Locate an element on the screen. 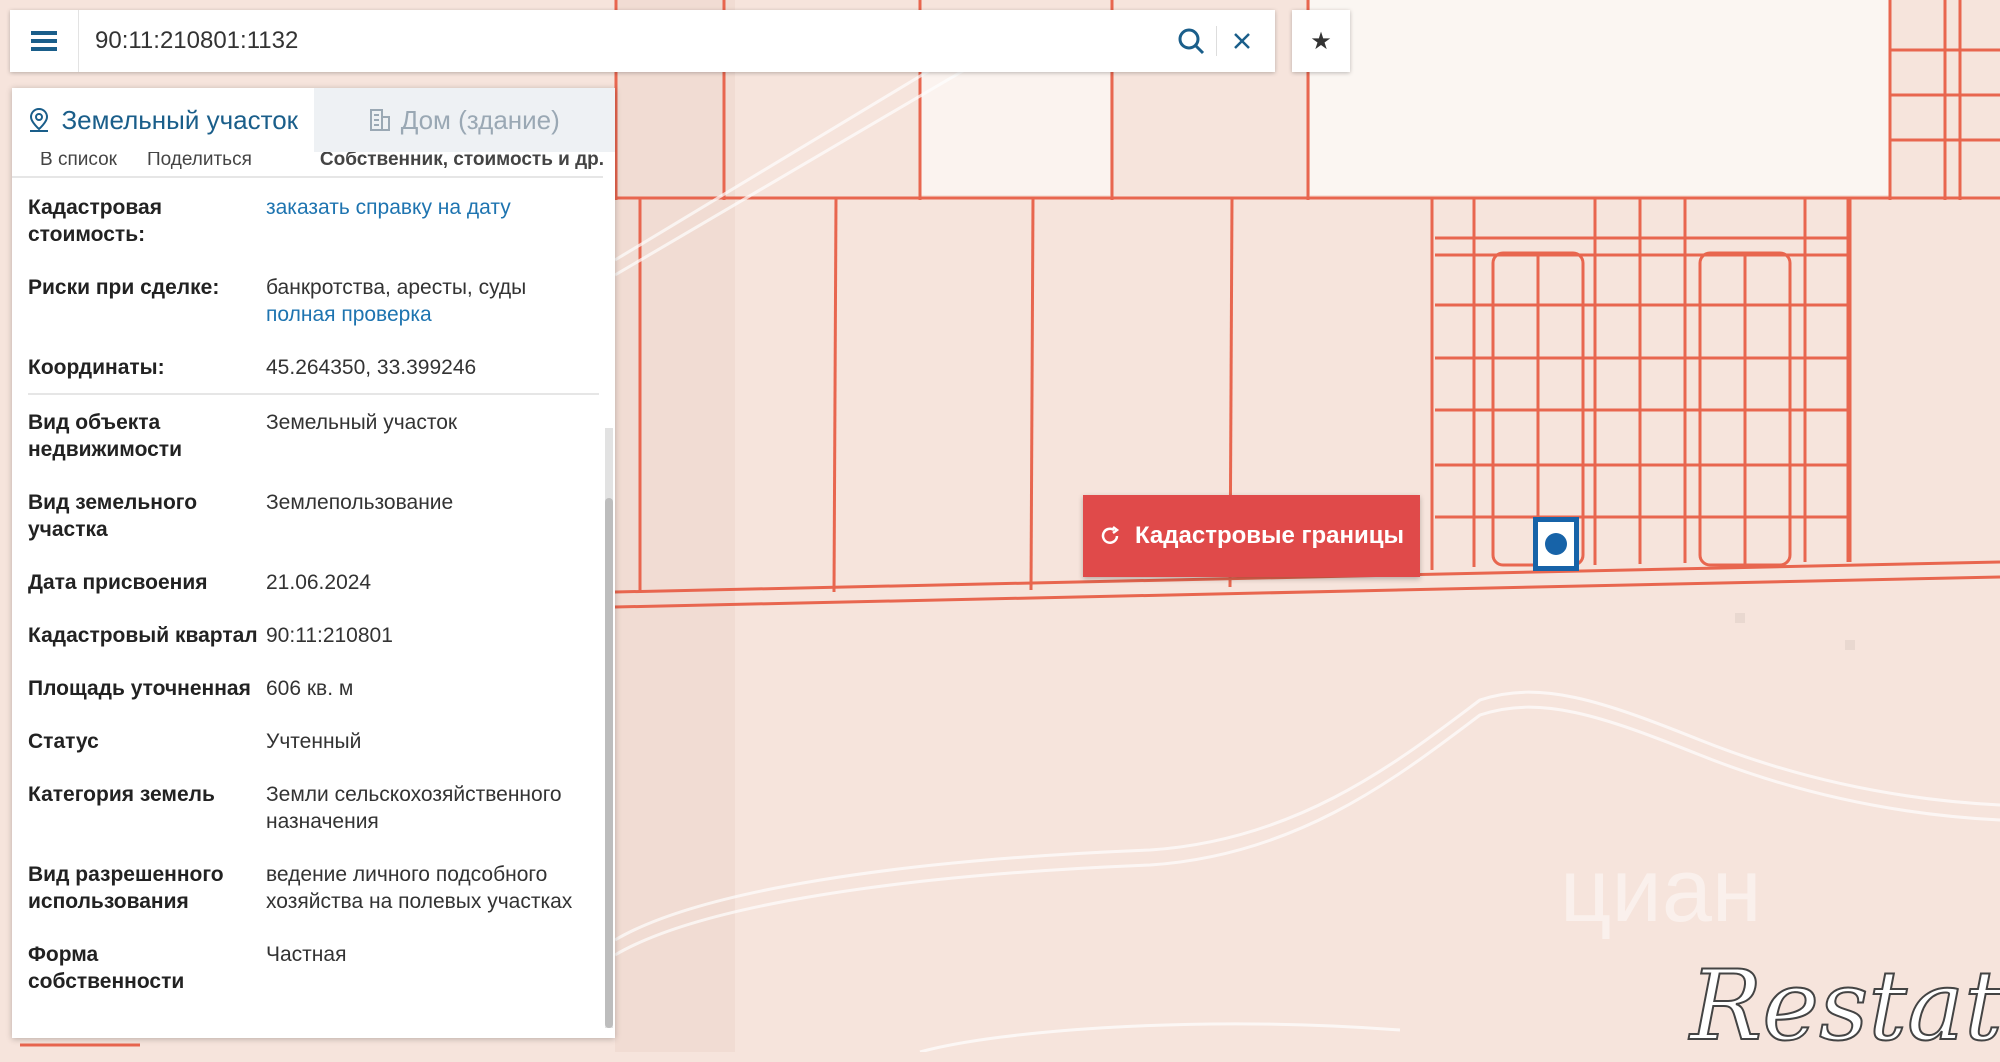 Image resolution: width=2000 pixels, height=1062 pixels. panel-tabs: Земельный участок Дом (здание) is located at coordinates (313, 120).